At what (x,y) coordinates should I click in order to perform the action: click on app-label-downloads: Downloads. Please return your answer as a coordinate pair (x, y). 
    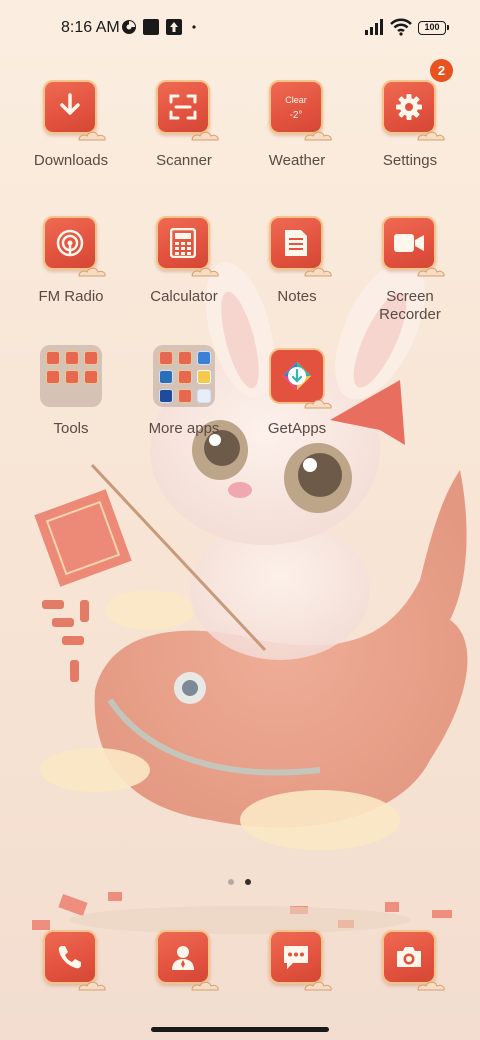
    Looking at the image, I should click on (71, 160).